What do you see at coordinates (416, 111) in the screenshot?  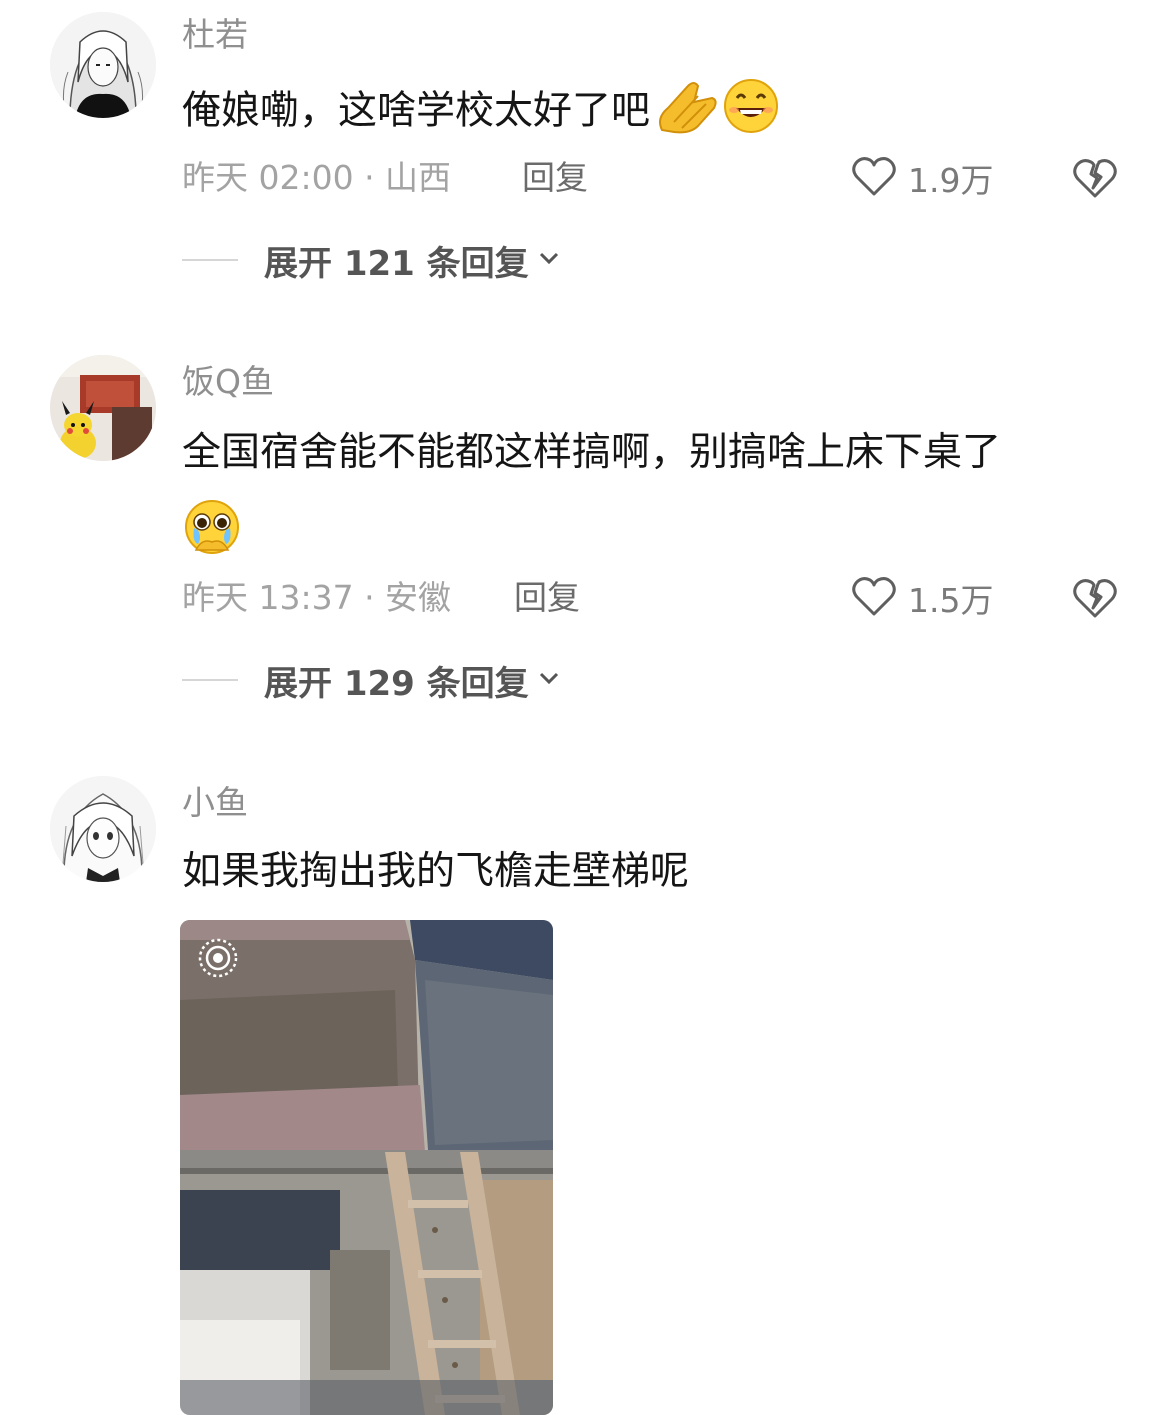 I see `comment-text-body: 俺娘嘞，这啥学校太好了吧` at bounding box center [416, 111].